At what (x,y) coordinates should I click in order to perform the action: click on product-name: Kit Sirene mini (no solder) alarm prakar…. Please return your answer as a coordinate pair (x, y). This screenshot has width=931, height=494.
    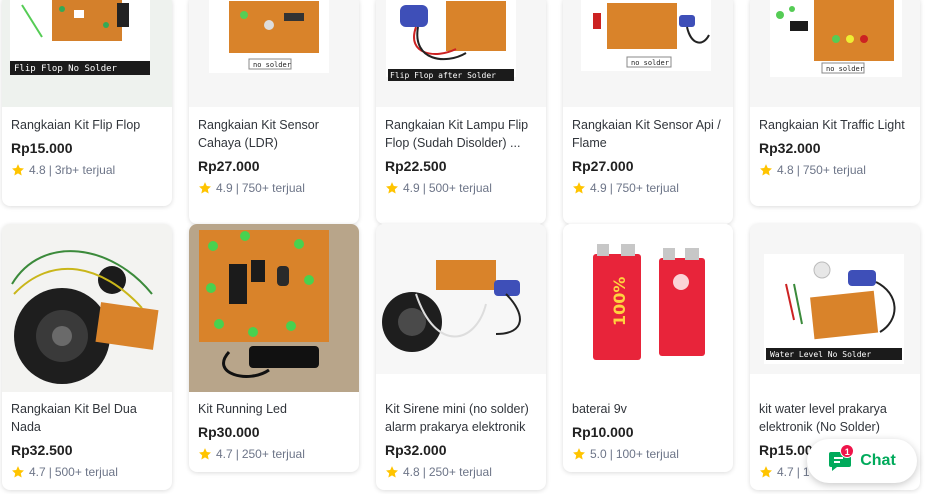
    Looking at the image, I should click on (461, 418).